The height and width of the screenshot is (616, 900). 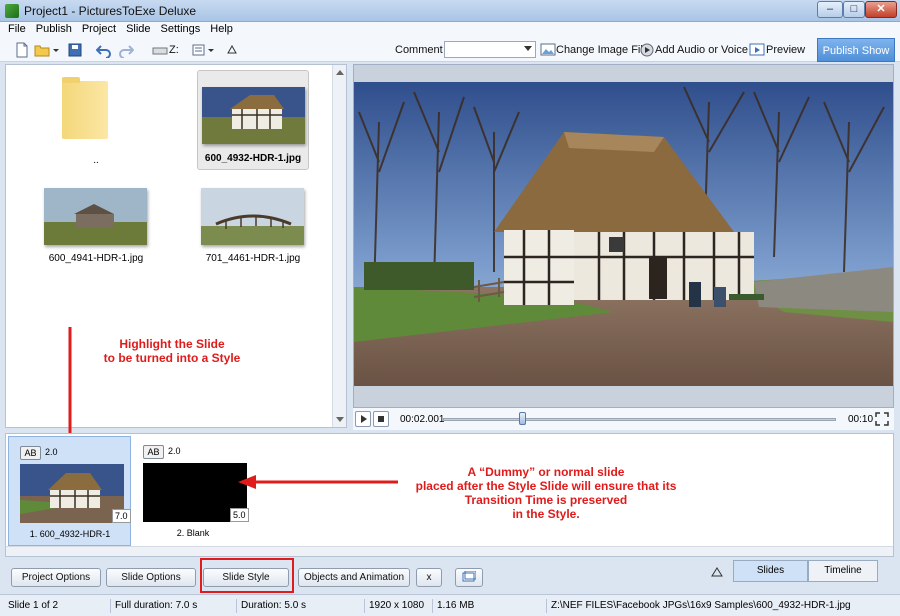 I want to click on save-icon, so click(x=75, y=50).